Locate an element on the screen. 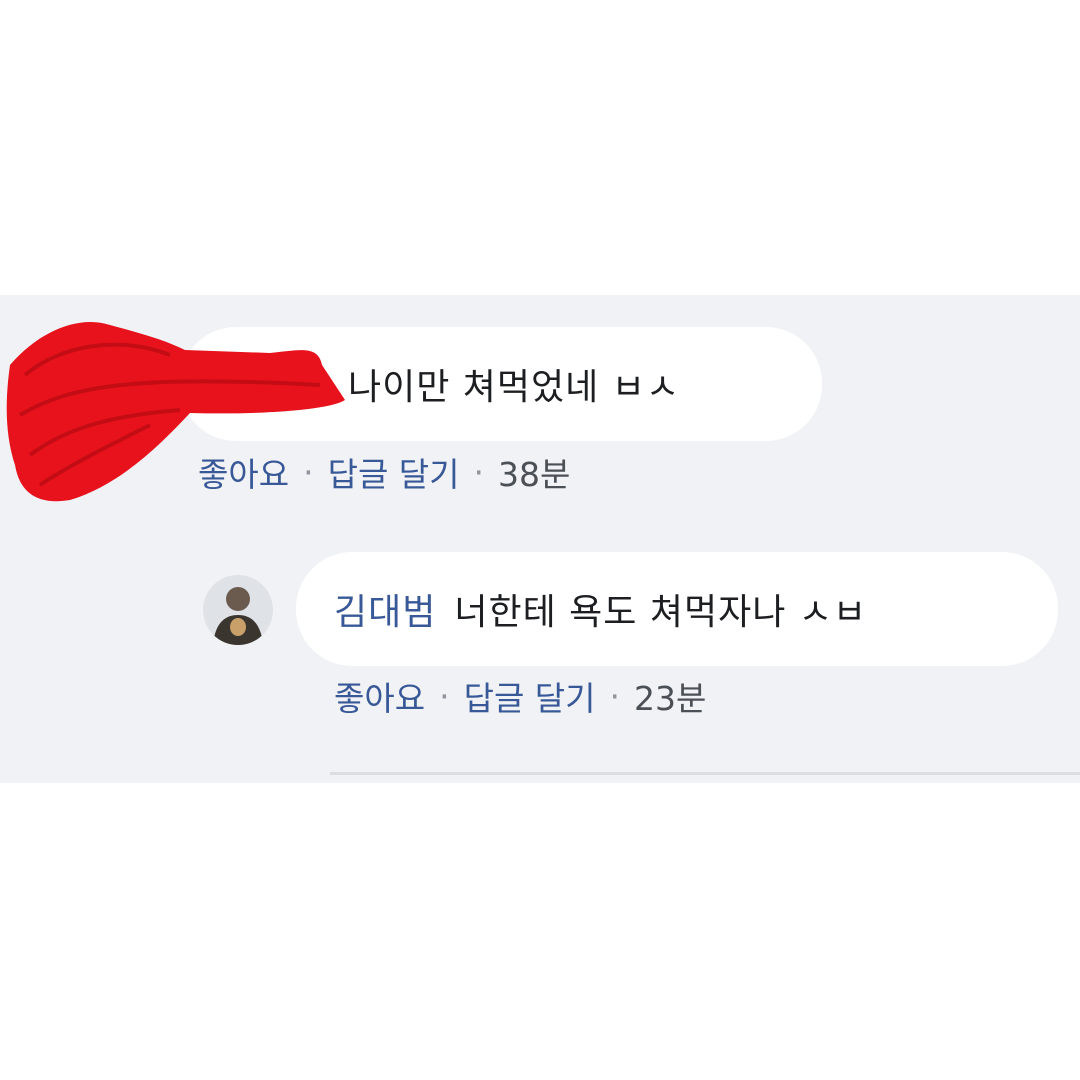  comment-timestamp: 23분 is located at coordinates (670, 696).